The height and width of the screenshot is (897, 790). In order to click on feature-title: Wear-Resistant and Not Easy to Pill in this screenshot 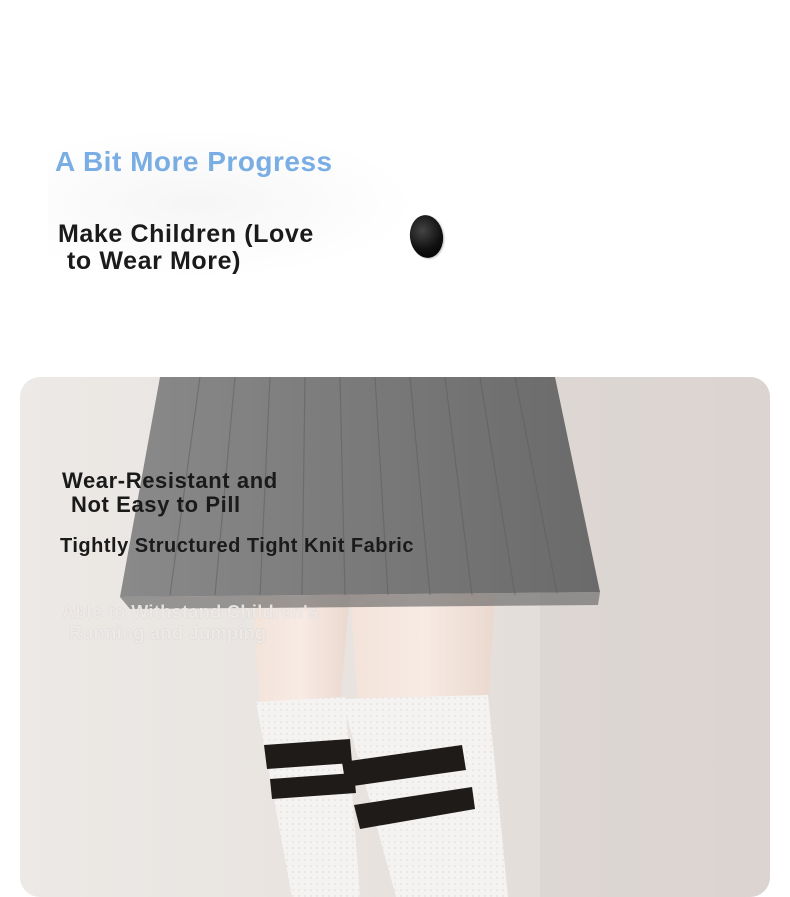, I will do `click(170, 493)`.